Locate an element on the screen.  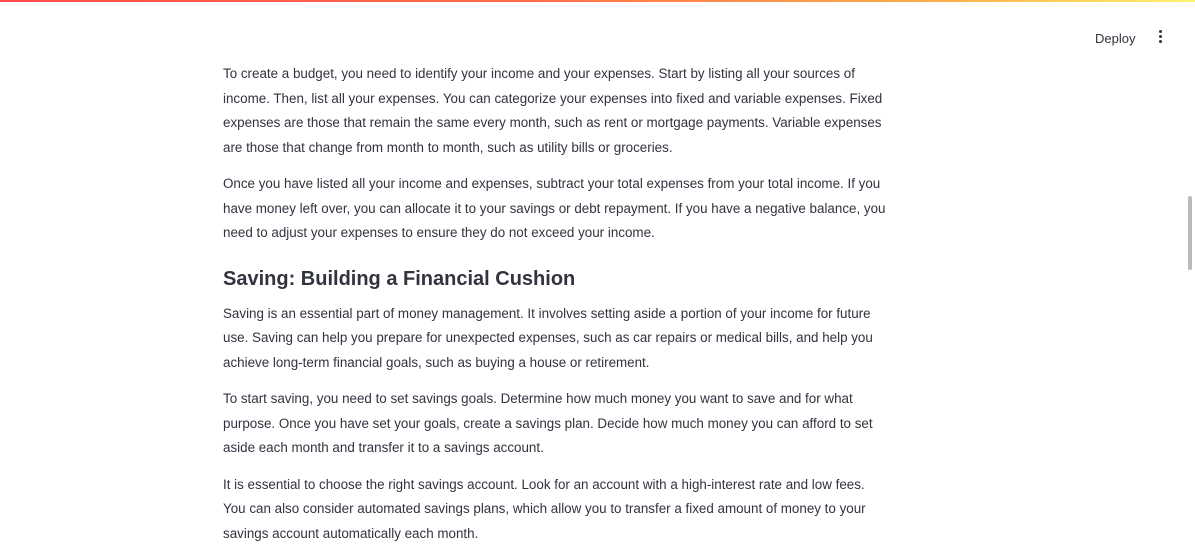
scrollbar-thumb is located at coordinates (1190, 233).